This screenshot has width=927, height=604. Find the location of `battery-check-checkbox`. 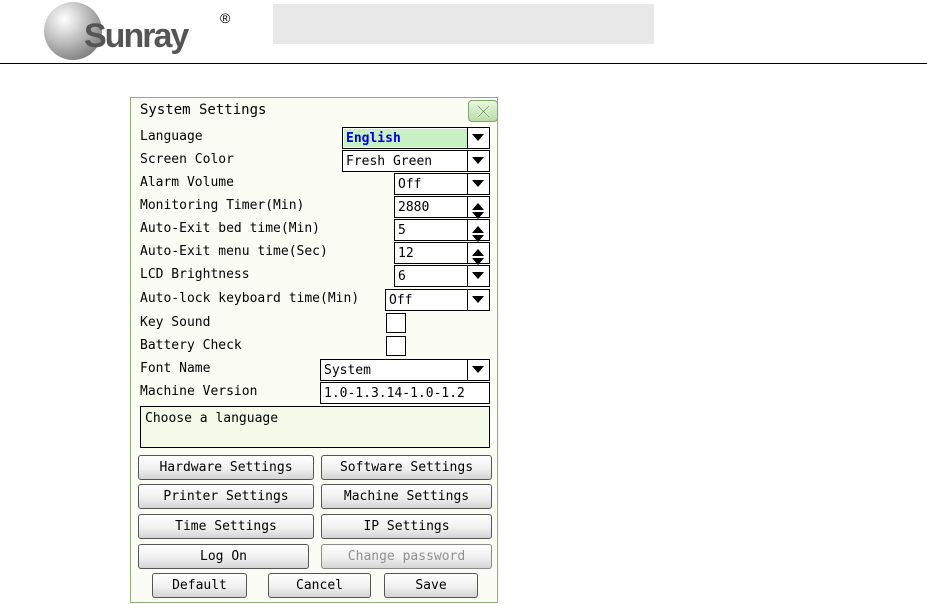

battery-check-checkbox is located at coordinates (396, 346).